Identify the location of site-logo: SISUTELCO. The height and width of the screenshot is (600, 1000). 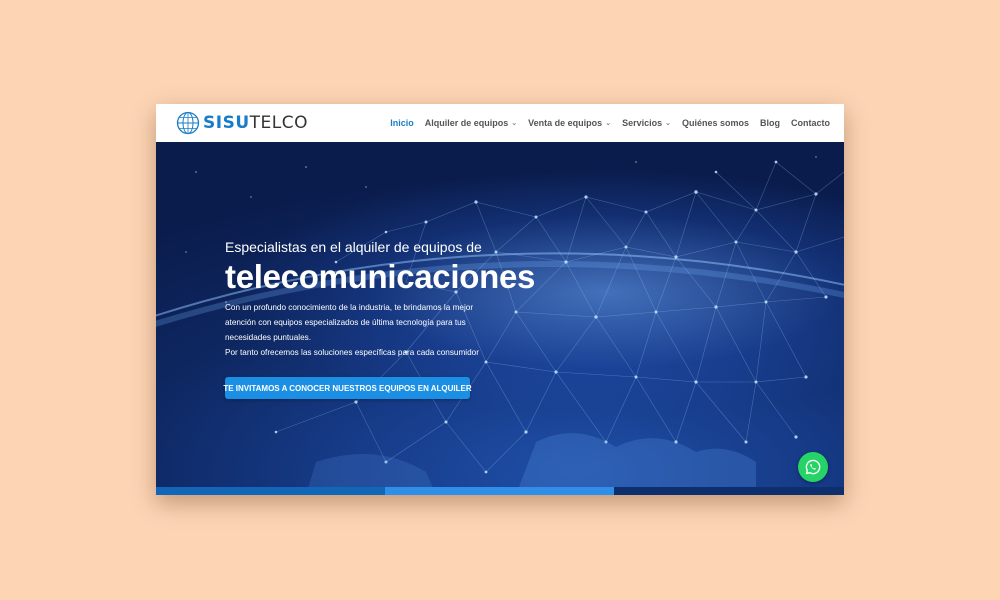
(242, 123).